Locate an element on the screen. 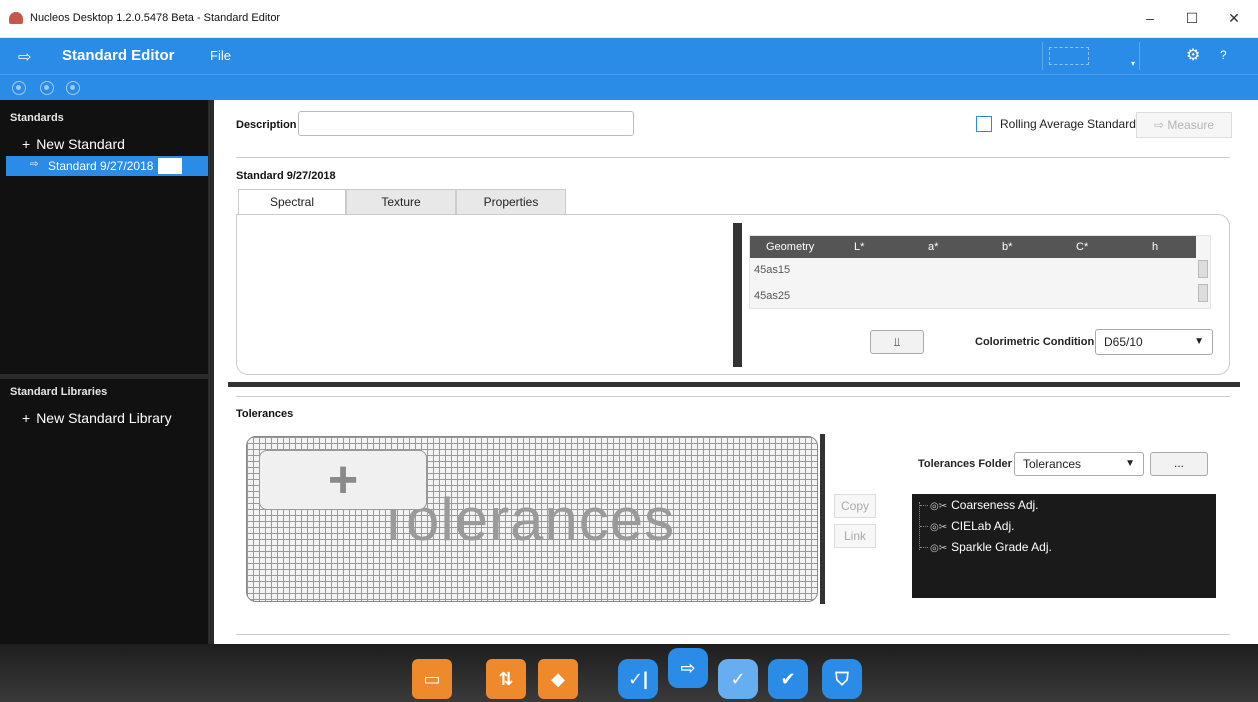 Image resolution: width=1258 pixels, height=702 pixels. description-label: Description is located at coordinates (266, 125).